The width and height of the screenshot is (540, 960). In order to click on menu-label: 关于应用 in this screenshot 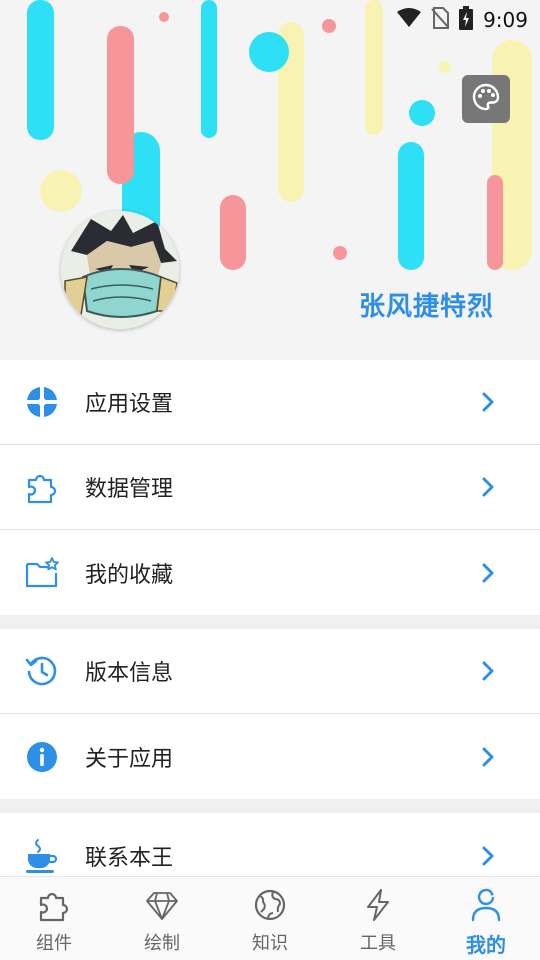, I will do `click(129, 759)`.